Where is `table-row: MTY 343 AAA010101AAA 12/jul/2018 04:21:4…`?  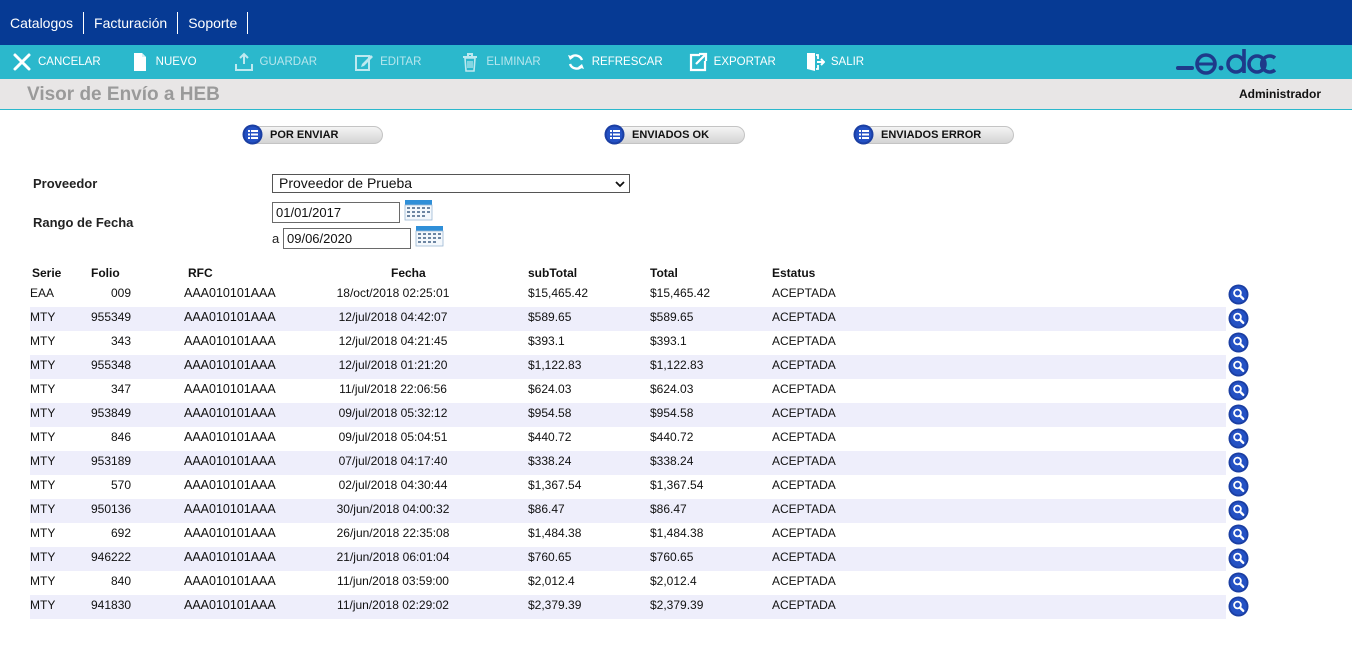
table-row: MTY 343 AAA010101AAA 12/jul/2018 04:21:4… is located at coordinates (639, 343).